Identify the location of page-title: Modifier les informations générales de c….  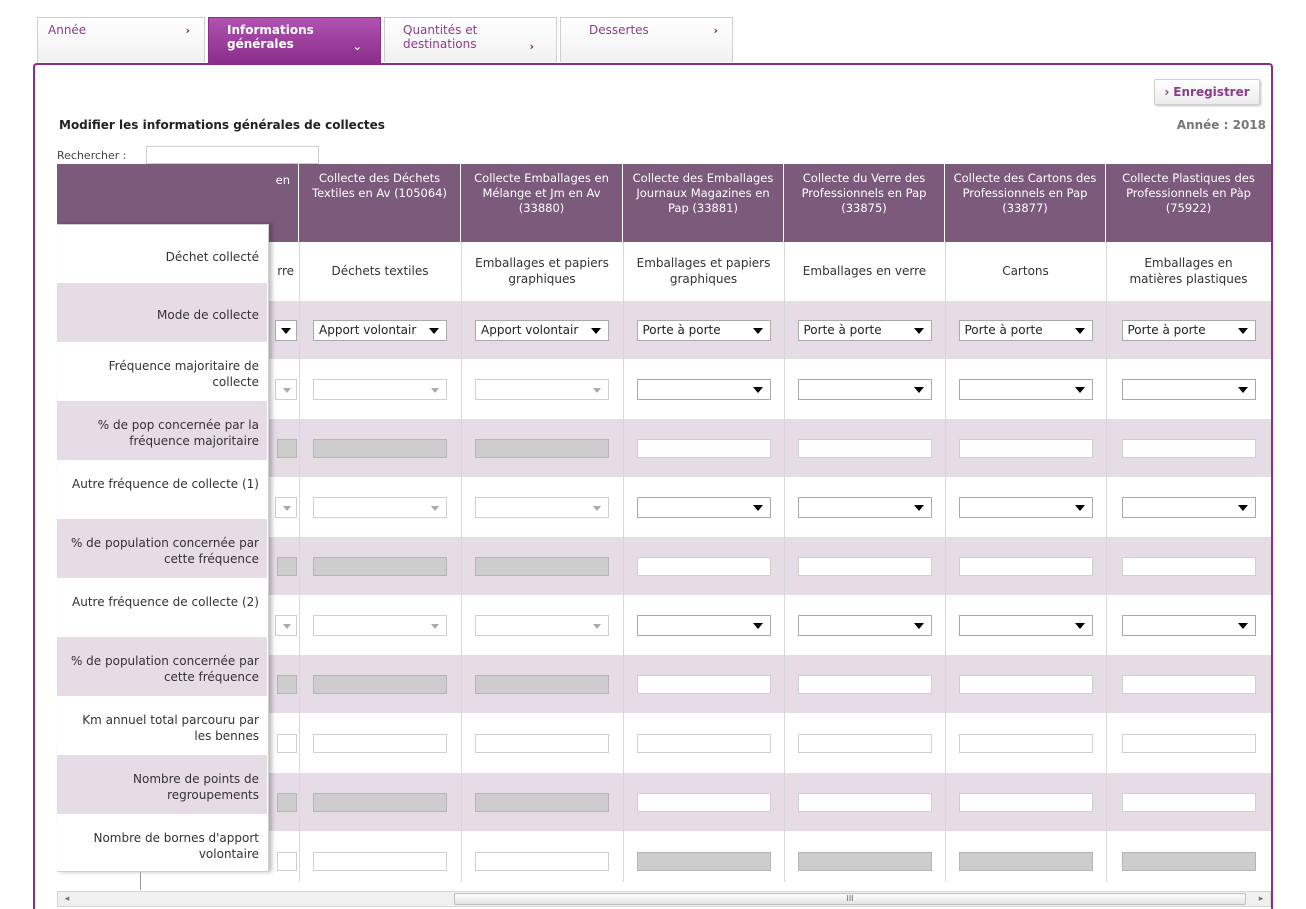
(222, 125).